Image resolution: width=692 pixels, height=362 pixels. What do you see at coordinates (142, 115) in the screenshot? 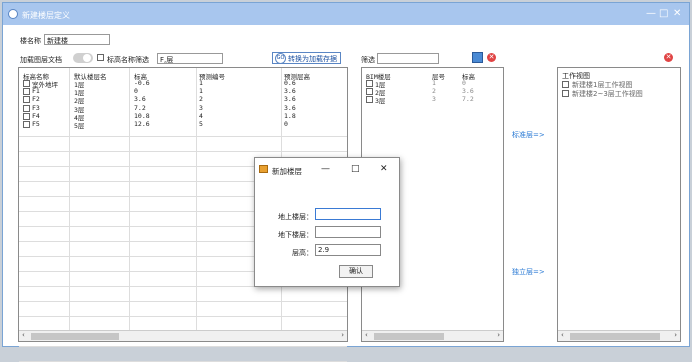
I see `table-cell: 10.8` at bounding box center [142, 115].